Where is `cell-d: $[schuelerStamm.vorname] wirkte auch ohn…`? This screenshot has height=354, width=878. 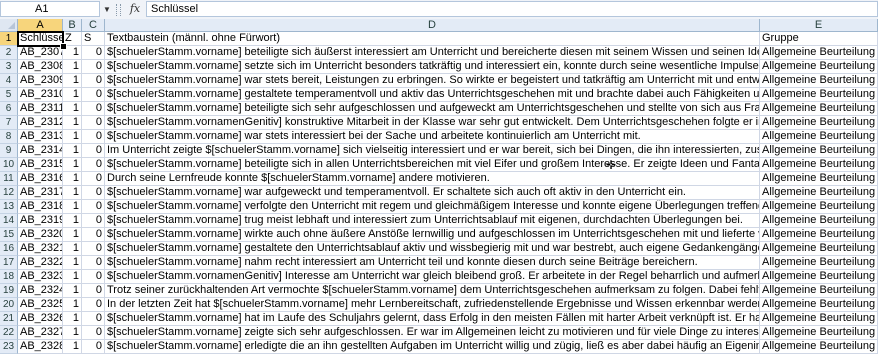
cell-d: $[schuelerStamm.vorname] wirkte auch ohn… is located at coordinates (432, 235).